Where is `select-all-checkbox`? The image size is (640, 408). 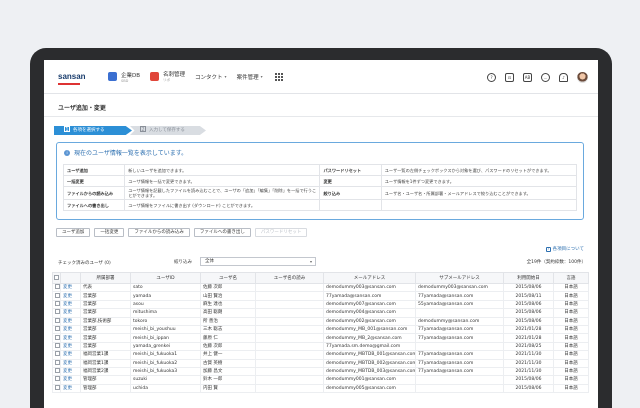 select-all-checkbox is located at coordinates (56, 278).